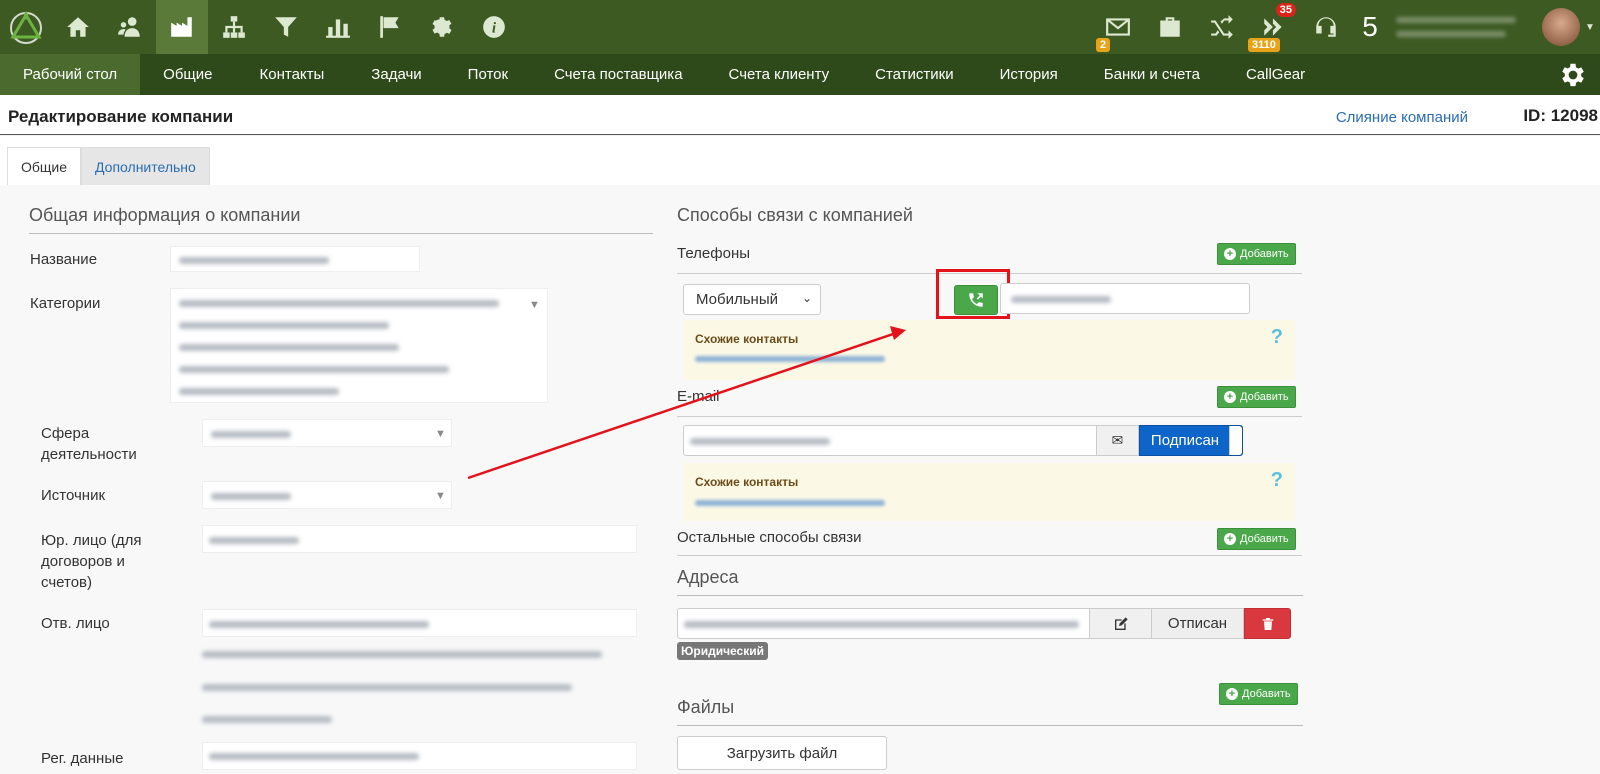  I want to click on email-input, so click(890, 440).